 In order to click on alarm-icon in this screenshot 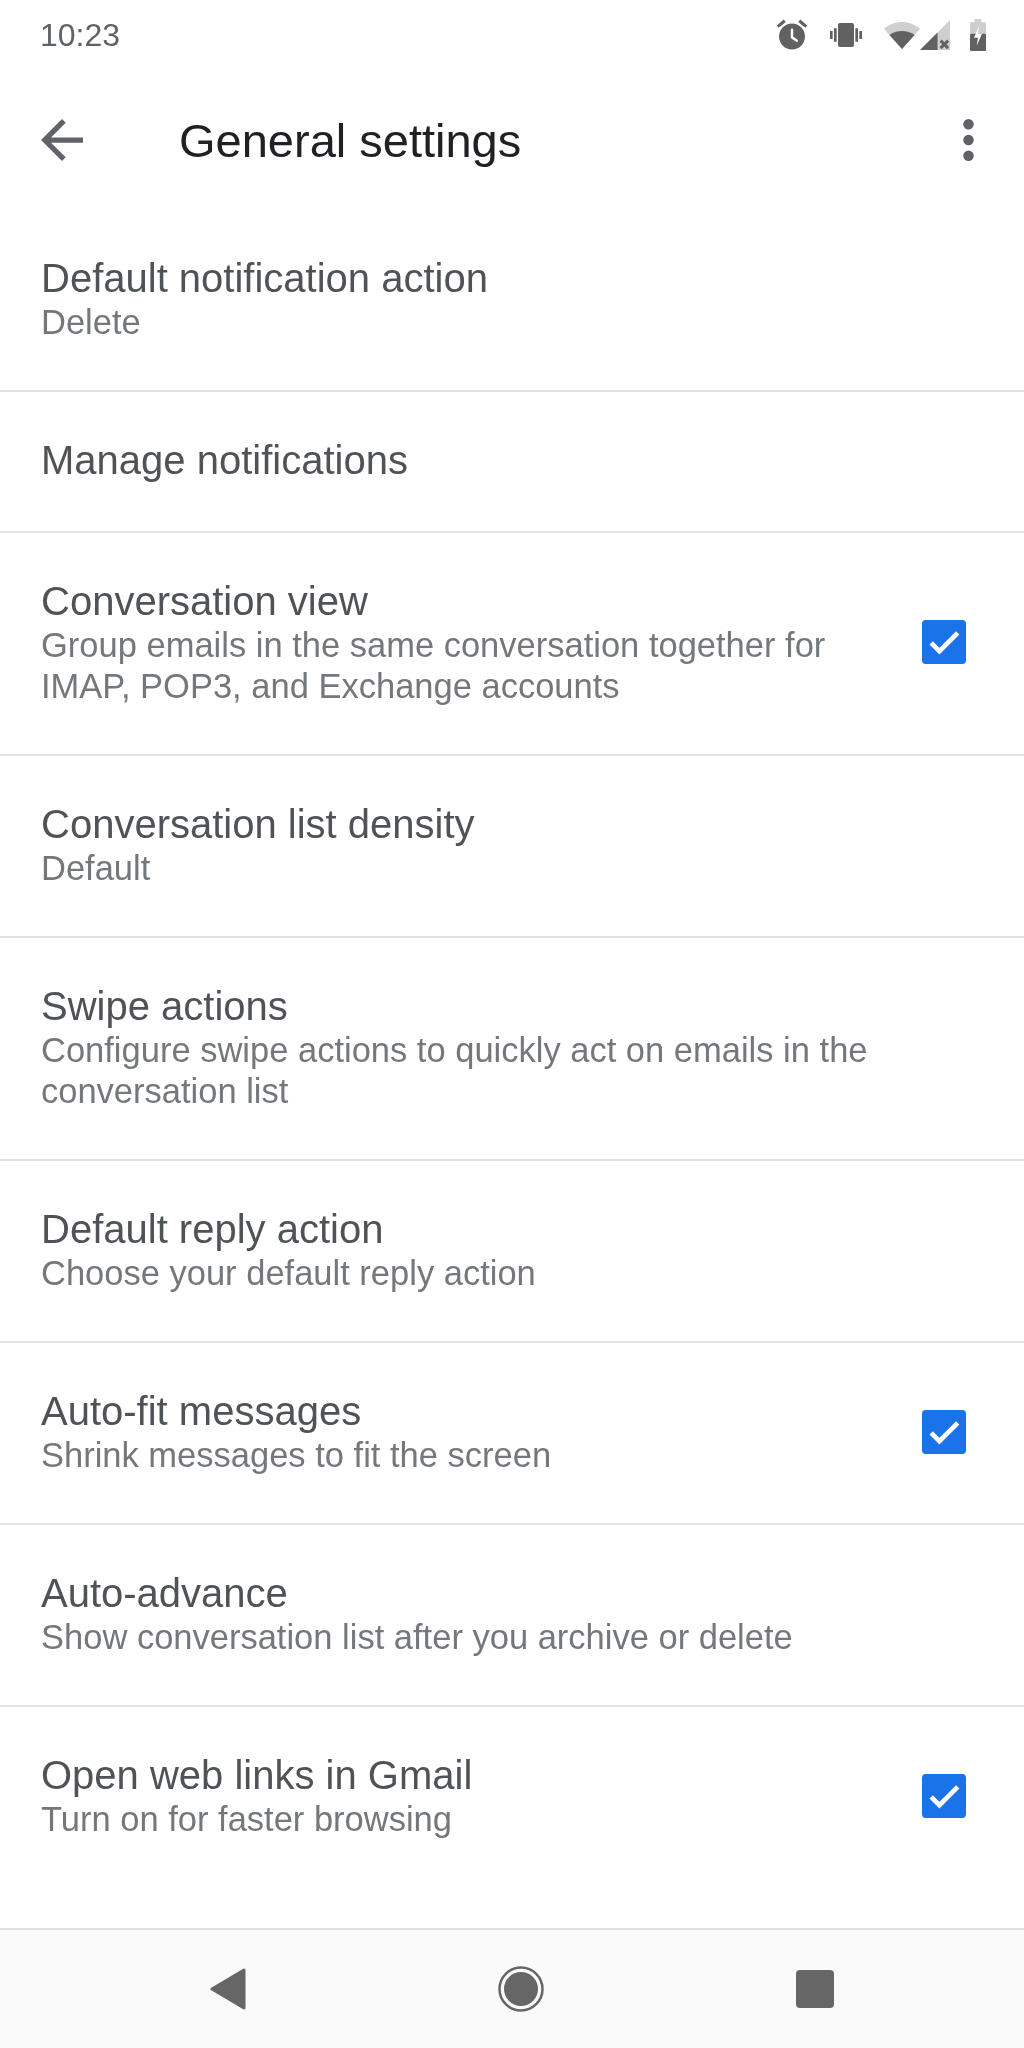, I will do `click(792, 35)`.